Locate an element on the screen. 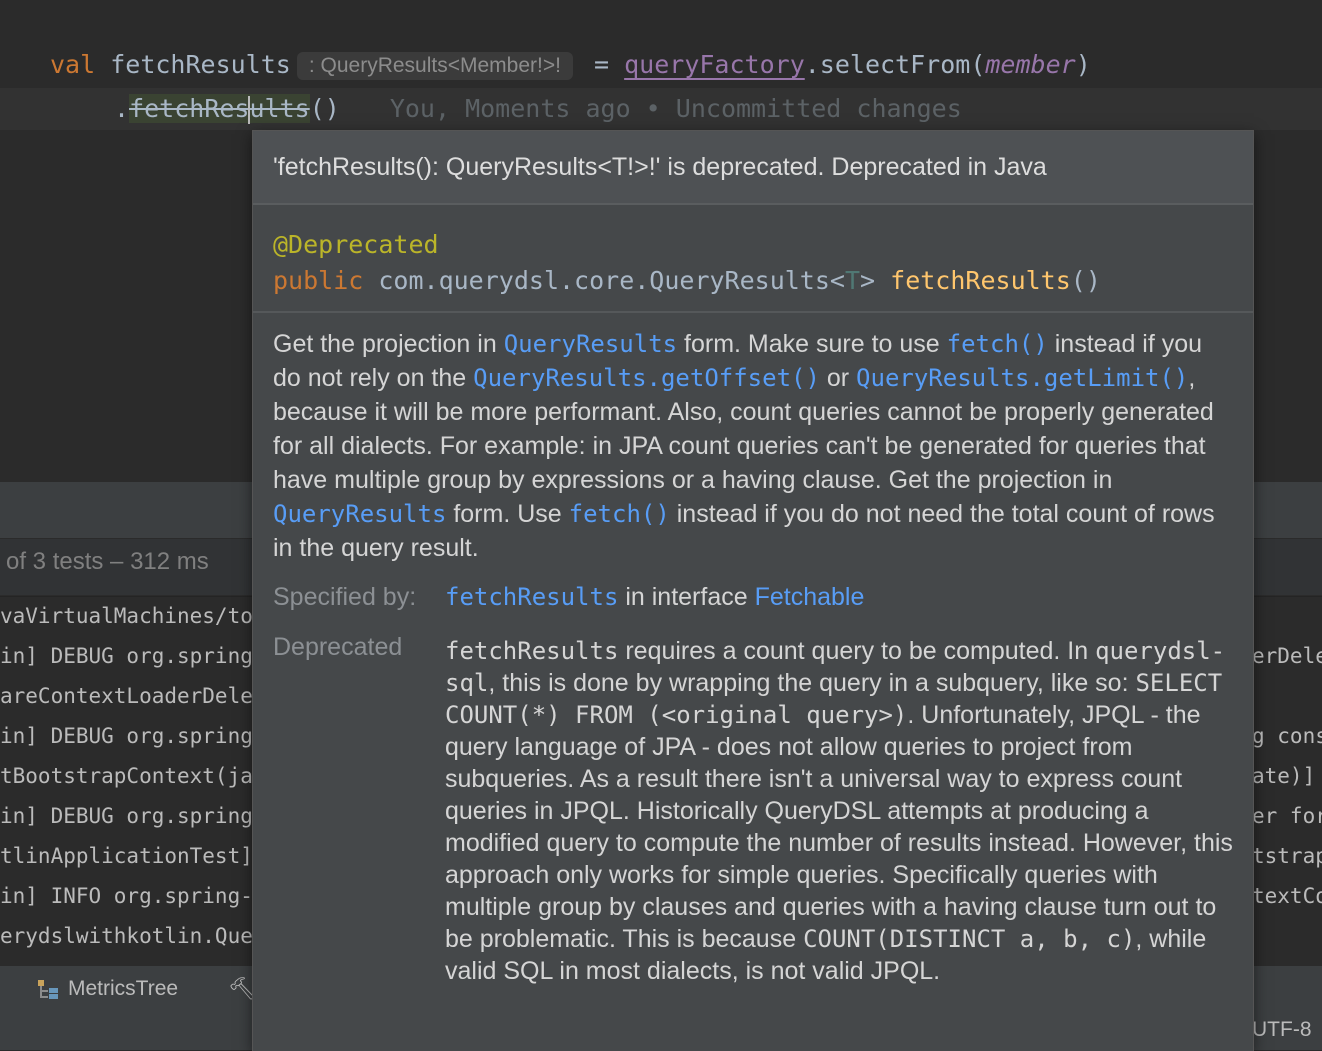  method-part-a: fetchRes is located at coordinates (189, 108).